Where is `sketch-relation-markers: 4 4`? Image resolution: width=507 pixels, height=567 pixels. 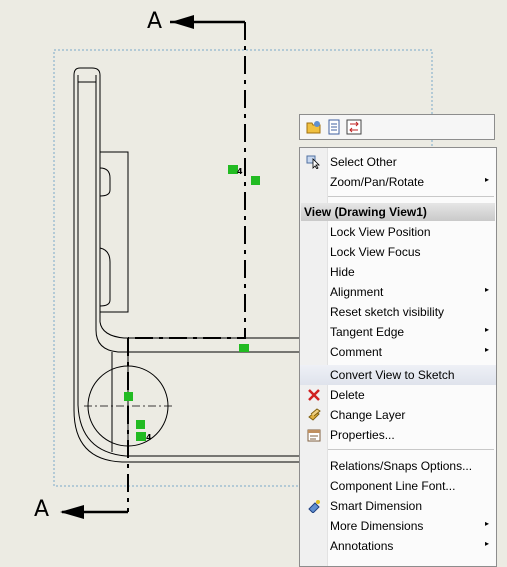 sketch-relation-markers: 4 4 is located at coordinates (192, 303).